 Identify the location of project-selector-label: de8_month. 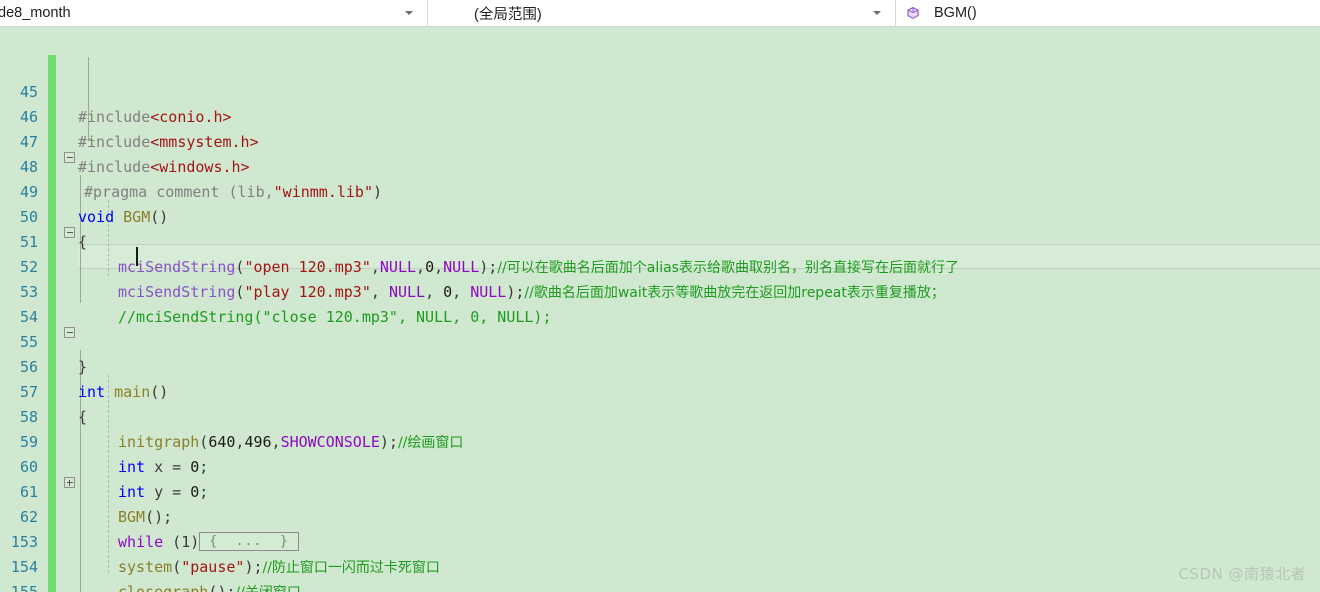
(35, 13).